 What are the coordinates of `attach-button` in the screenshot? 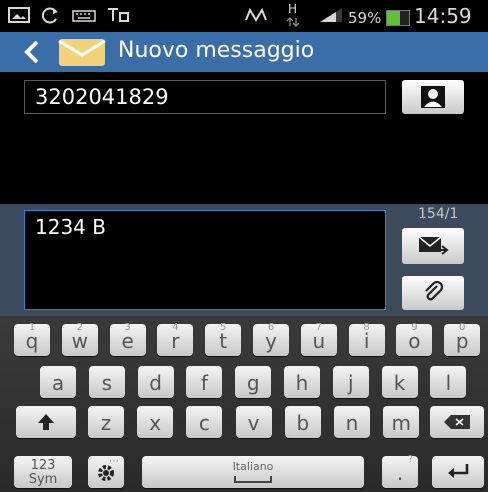 It's located at (433, 293).